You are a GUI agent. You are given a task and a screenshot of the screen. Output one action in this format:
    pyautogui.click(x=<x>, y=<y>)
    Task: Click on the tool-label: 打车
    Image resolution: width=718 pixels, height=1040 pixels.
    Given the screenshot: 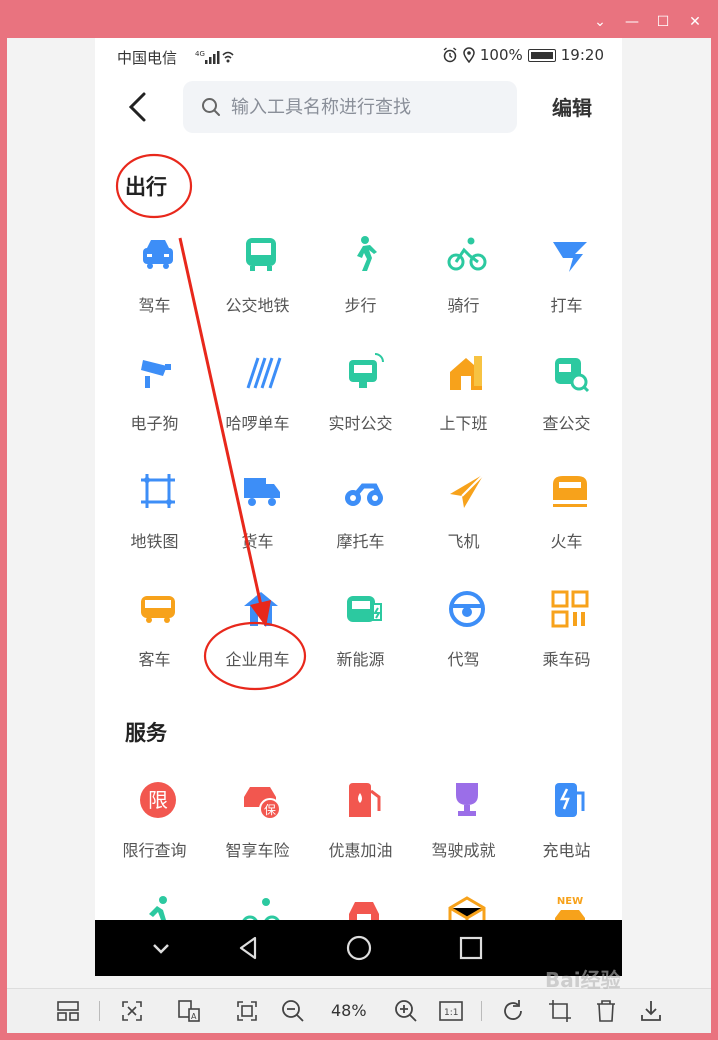 What is the action you would take?
    pyautogui.click(x=566, y=305)
    